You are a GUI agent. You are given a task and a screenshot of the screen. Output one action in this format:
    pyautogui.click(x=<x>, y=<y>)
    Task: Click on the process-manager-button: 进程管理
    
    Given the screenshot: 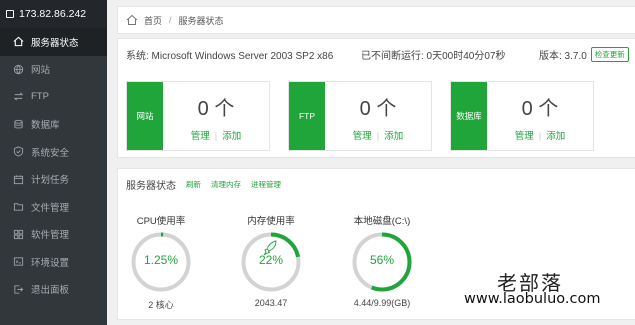 What is the action you would take?
    pyautogui.click(x=266, y=184)
    